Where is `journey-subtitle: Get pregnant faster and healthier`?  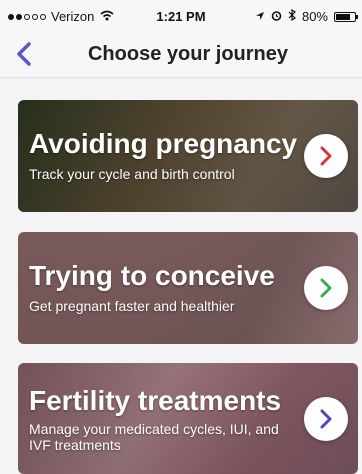 journey-subtitle: Get pregnant faster and healthier is located at coordinates (132, 306).